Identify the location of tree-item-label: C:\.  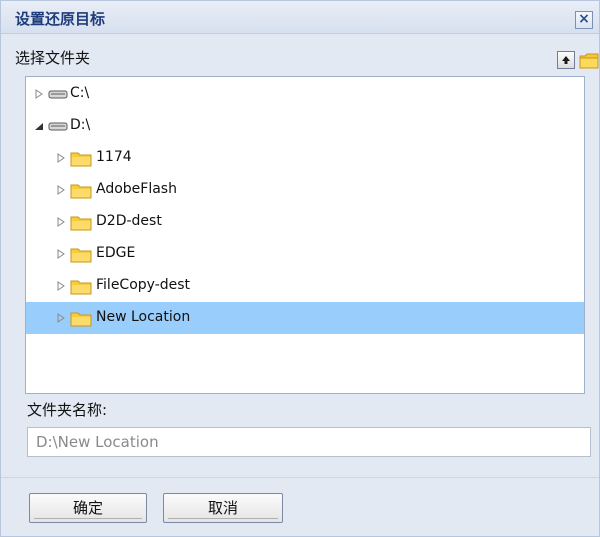
(80, 93).